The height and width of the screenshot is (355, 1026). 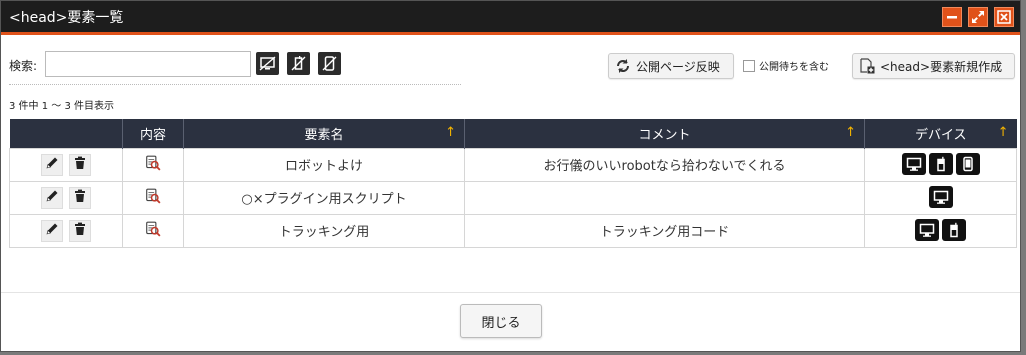 What do you see at coordinates (61, 106) in the screenshot?
I see `result-count: 3 件中 1 ～ 3 件目表示` at bounding box center [61, 106].